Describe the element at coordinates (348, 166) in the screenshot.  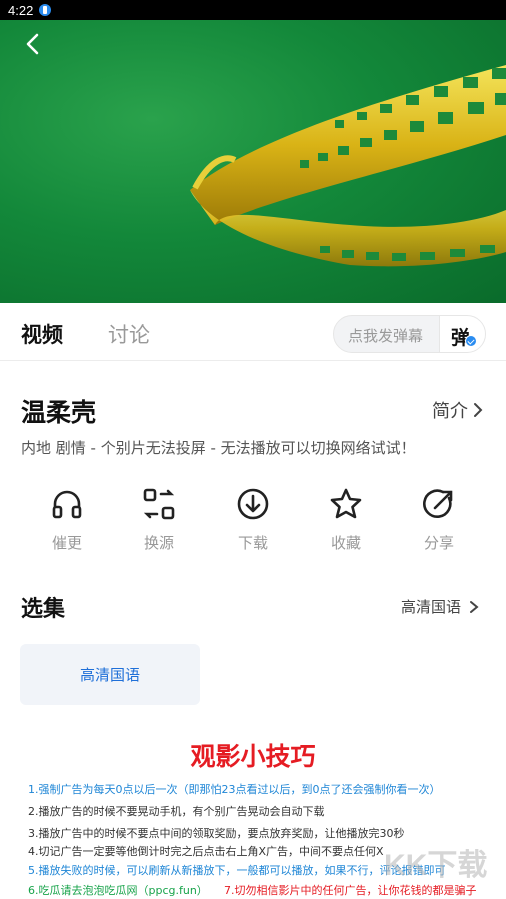
I see `film-reel-artwork` at that location.